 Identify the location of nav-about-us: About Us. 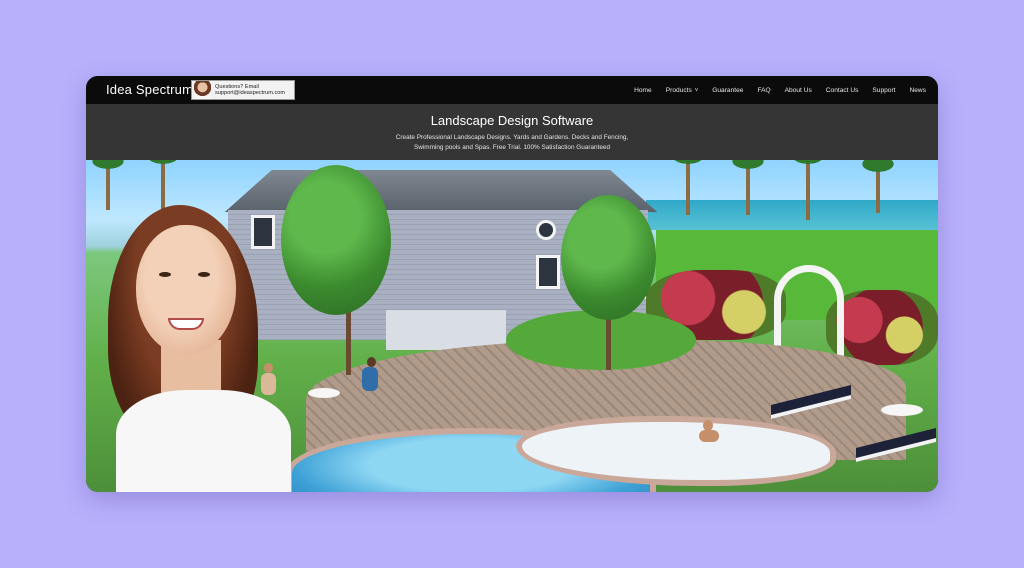
(798, 90).